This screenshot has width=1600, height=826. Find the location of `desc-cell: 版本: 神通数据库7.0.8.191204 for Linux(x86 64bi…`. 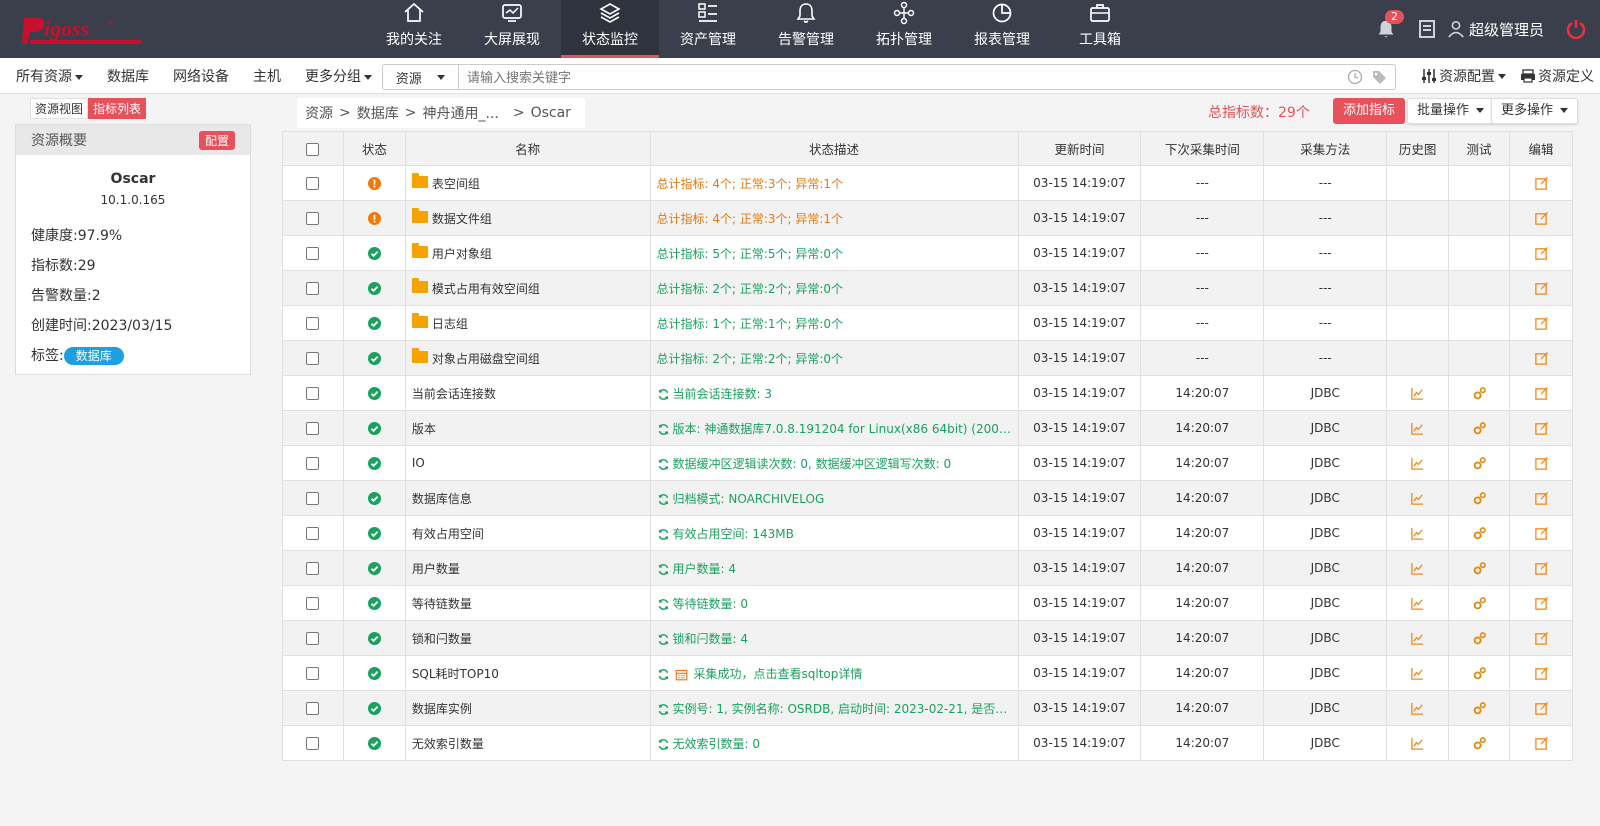

desc-cell: 版本: 神通数据库7.0.8.191204 for Linux(x86 64bi… is located at coordinates (834, 428).